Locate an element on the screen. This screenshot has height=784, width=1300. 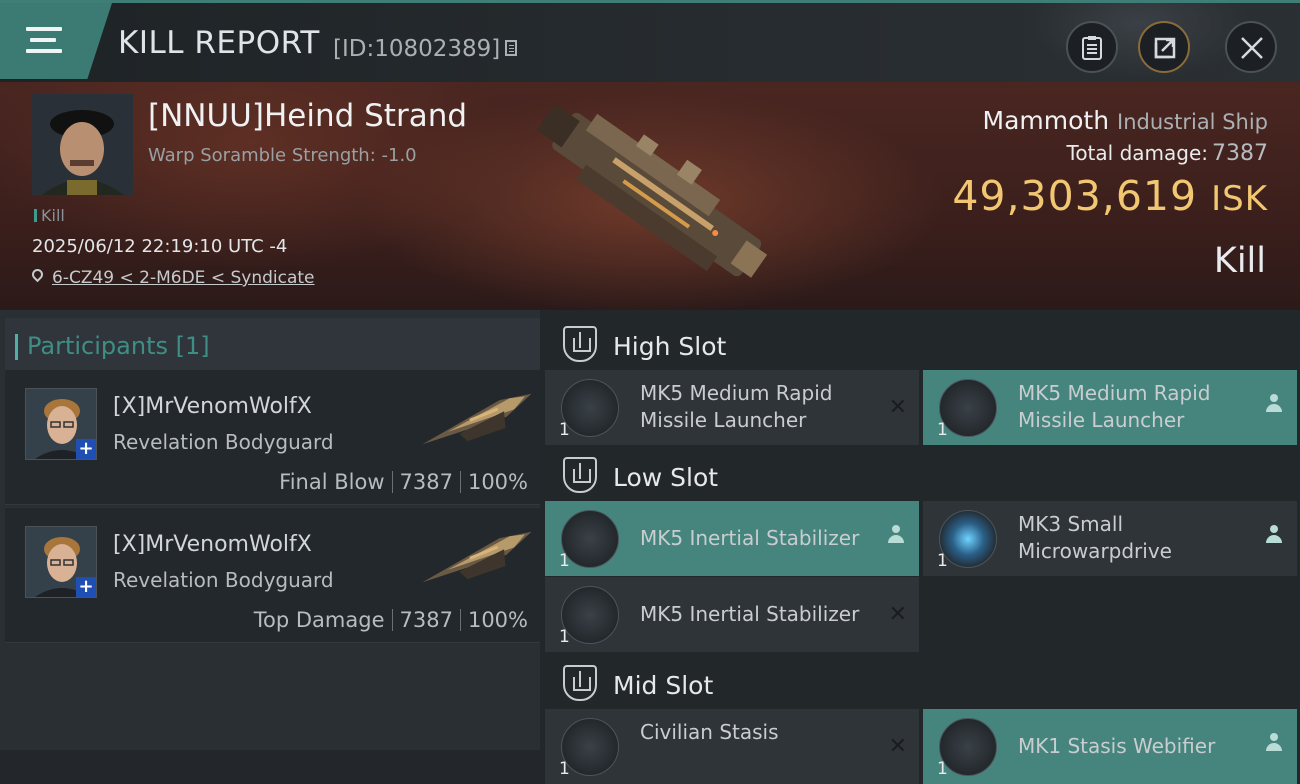
module-name: MK1 Stasis Webifier is located at coordinates (1117, 746).